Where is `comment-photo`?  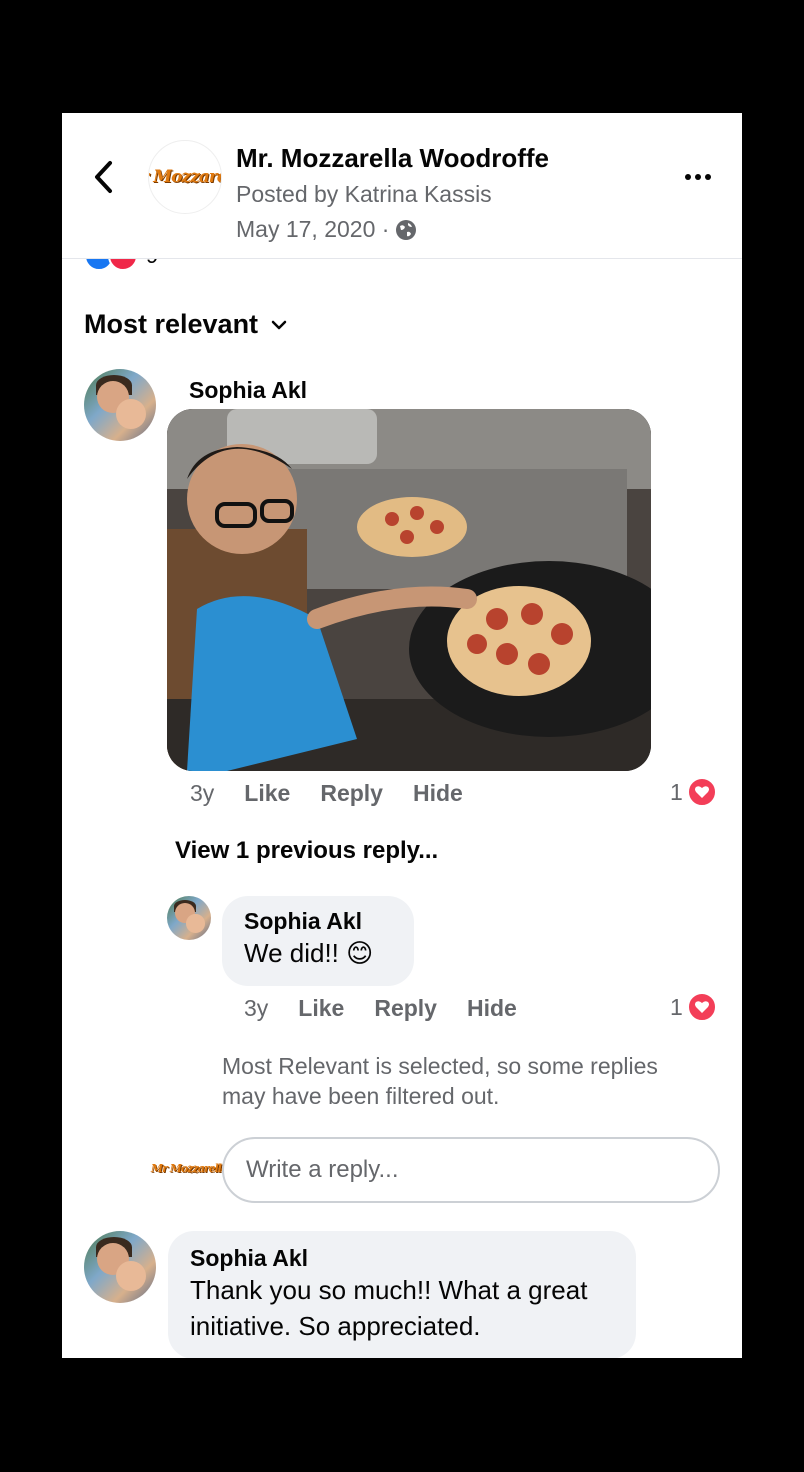
comment-photo is located at coordinates (409, 590).